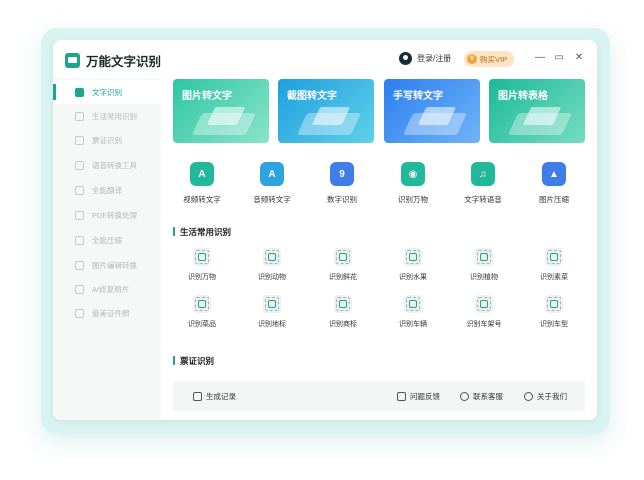 This screenshot has height=480, width=644. What do you see at coordinates (472, 59) in the screenshot?
I see `vip-badge-icon: V` at bounding box center [472, 59].